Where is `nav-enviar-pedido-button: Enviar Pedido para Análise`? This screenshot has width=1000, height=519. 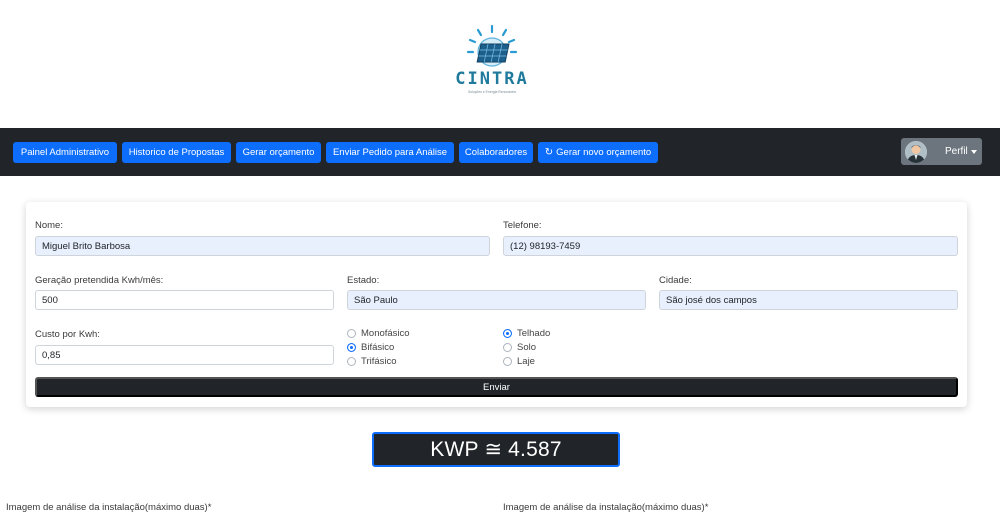 nav-enviar-pedido-button: Enviar Pedido para Análise is located at coordinates (390, 152).